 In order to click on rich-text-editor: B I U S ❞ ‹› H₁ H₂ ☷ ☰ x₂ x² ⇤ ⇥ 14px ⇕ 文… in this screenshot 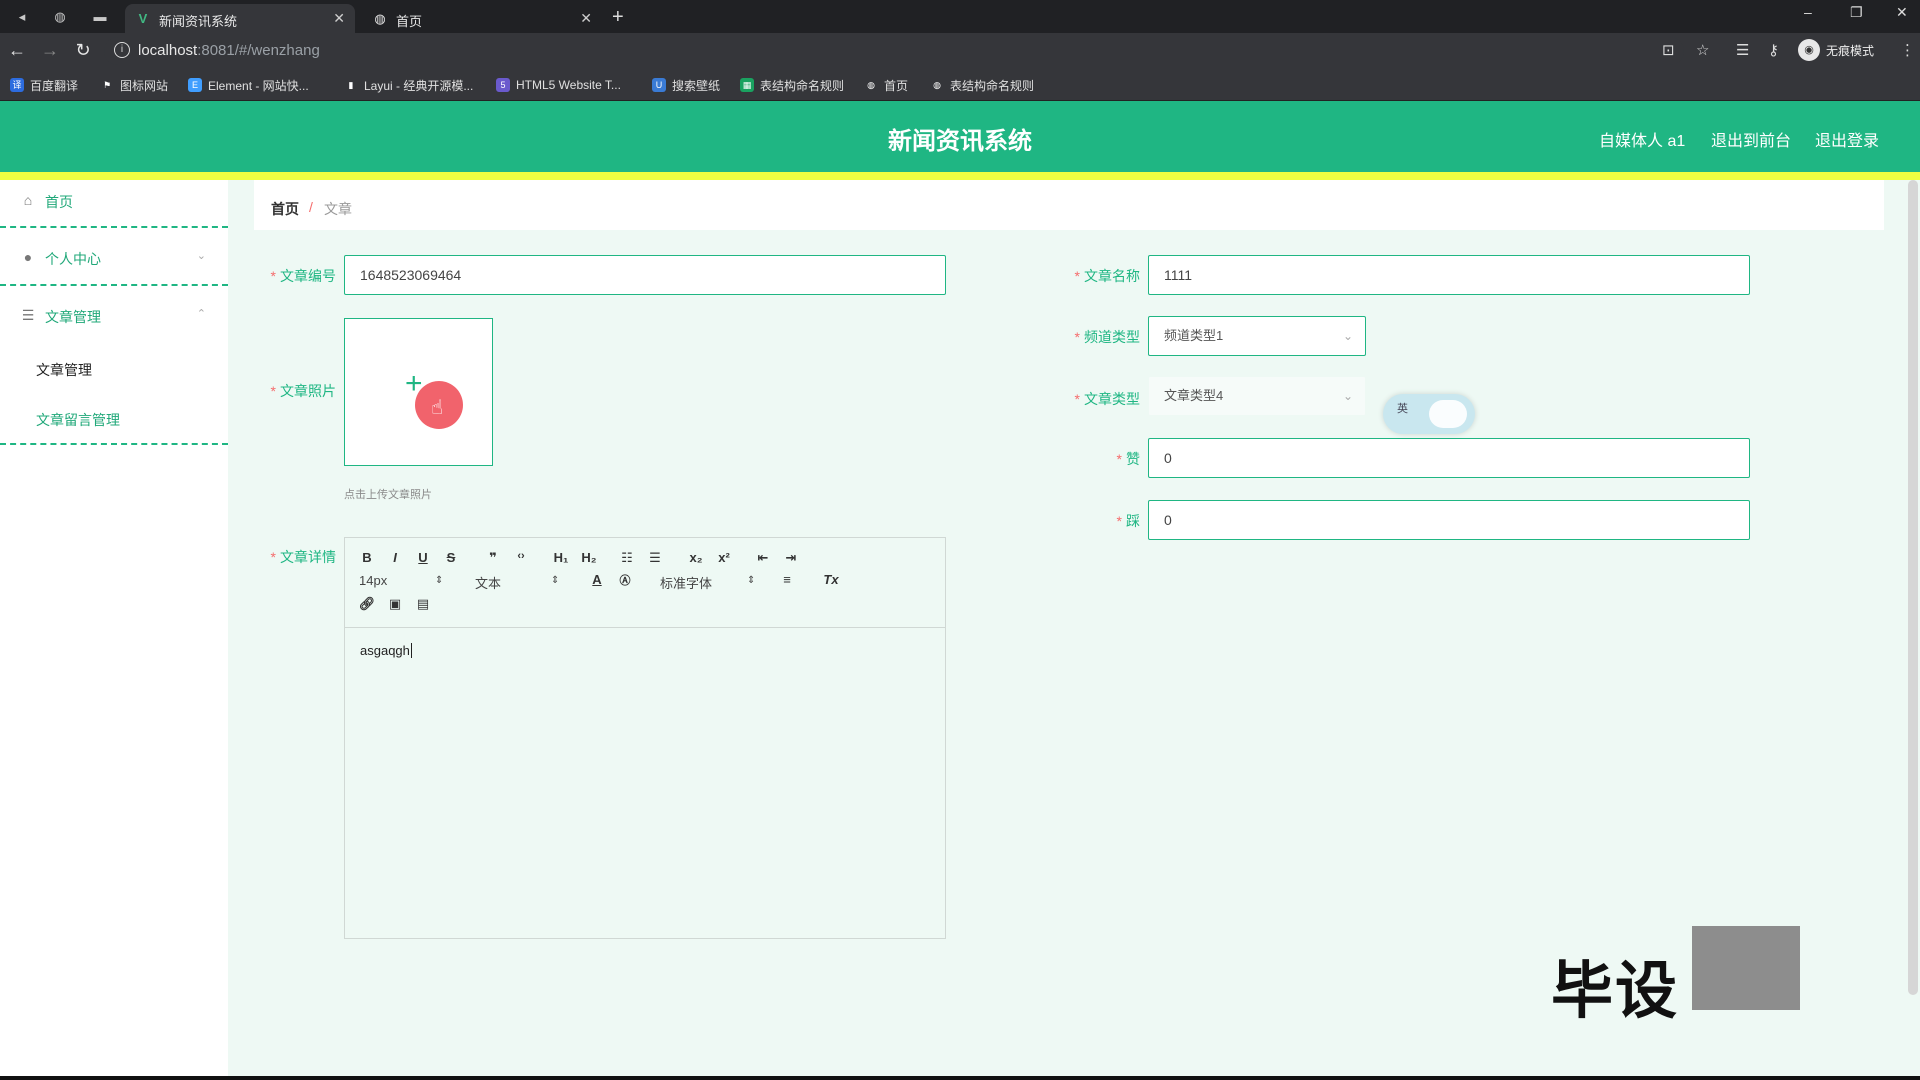, I will do `click(645, 738)`.